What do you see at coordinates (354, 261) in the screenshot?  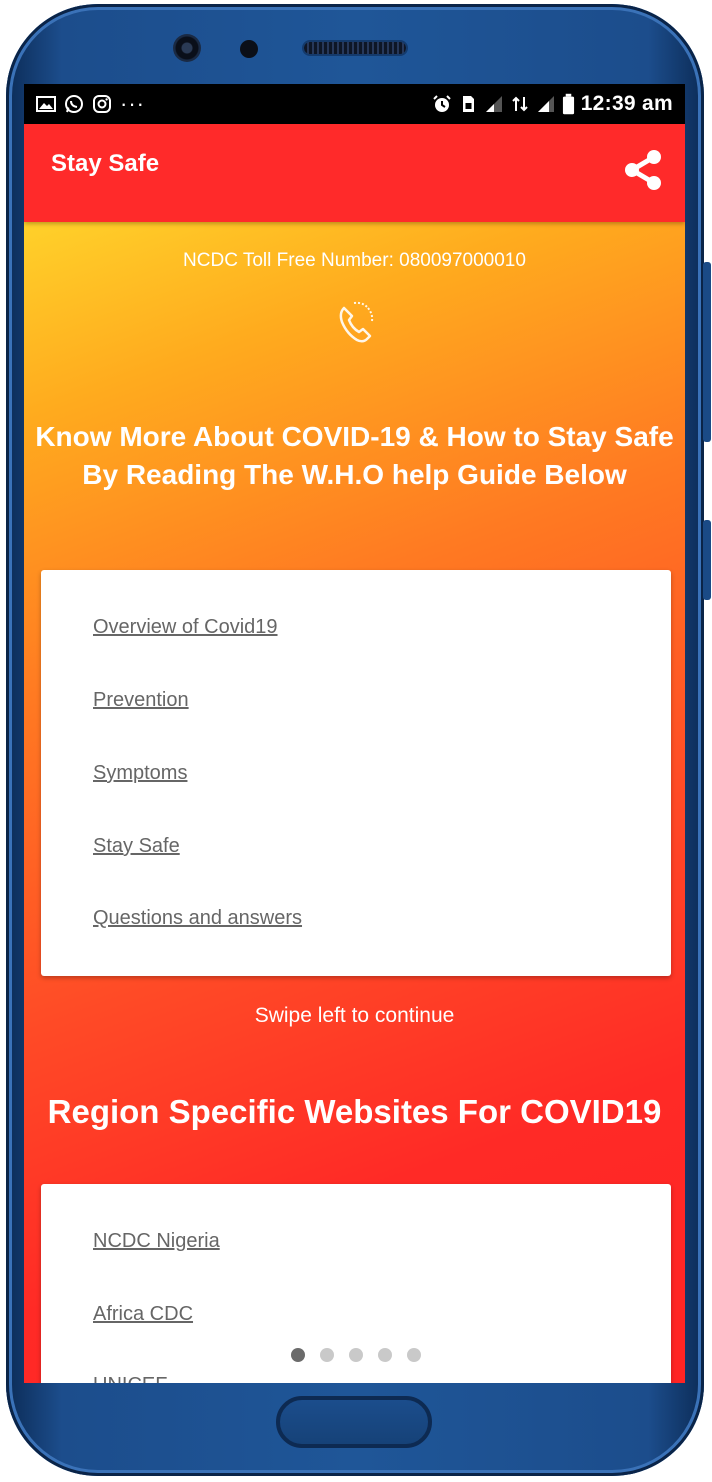 I see `tollfree-number: NCDC Toll Free Number: 080097000010` at bounding box center [354, 261].